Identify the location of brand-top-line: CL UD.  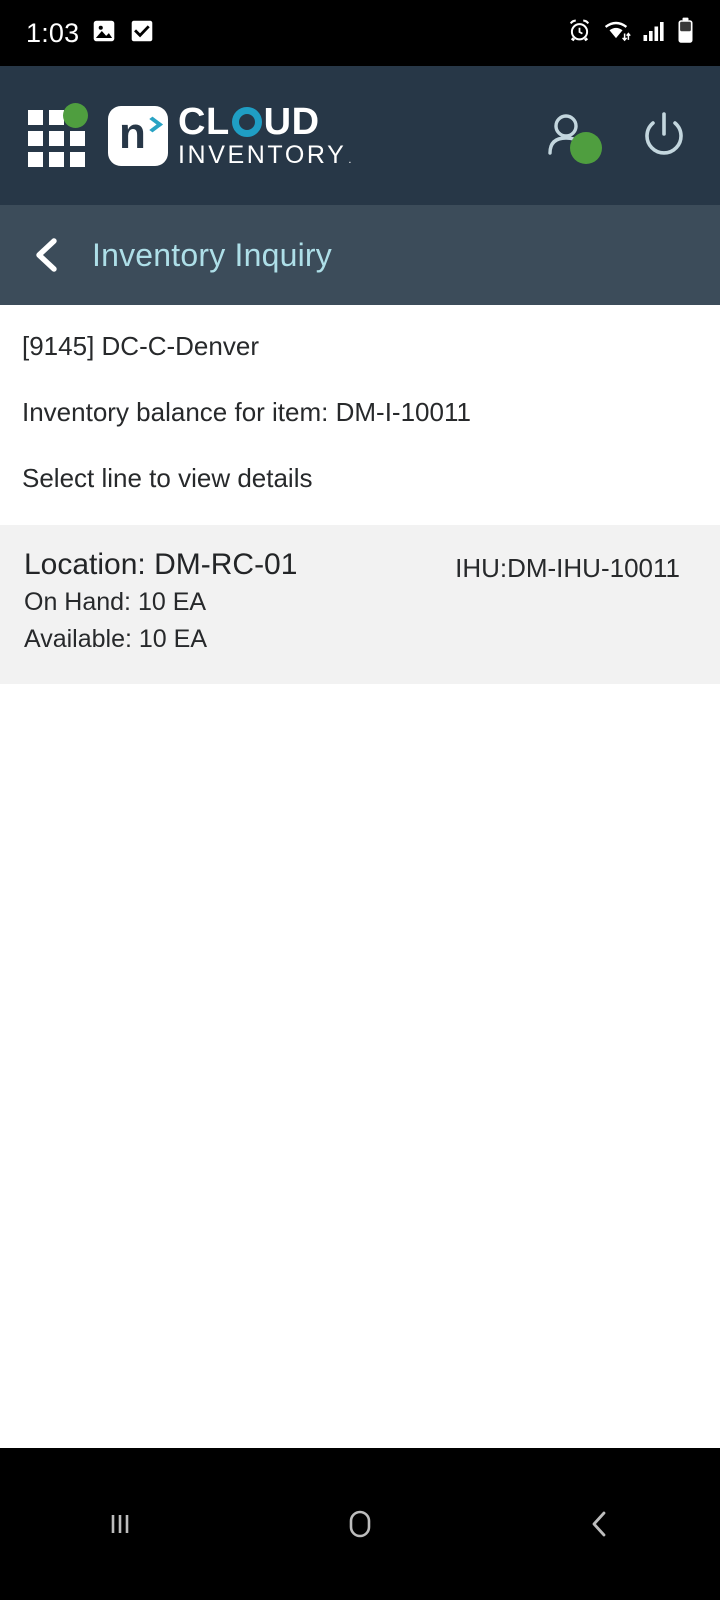
(266, 122).